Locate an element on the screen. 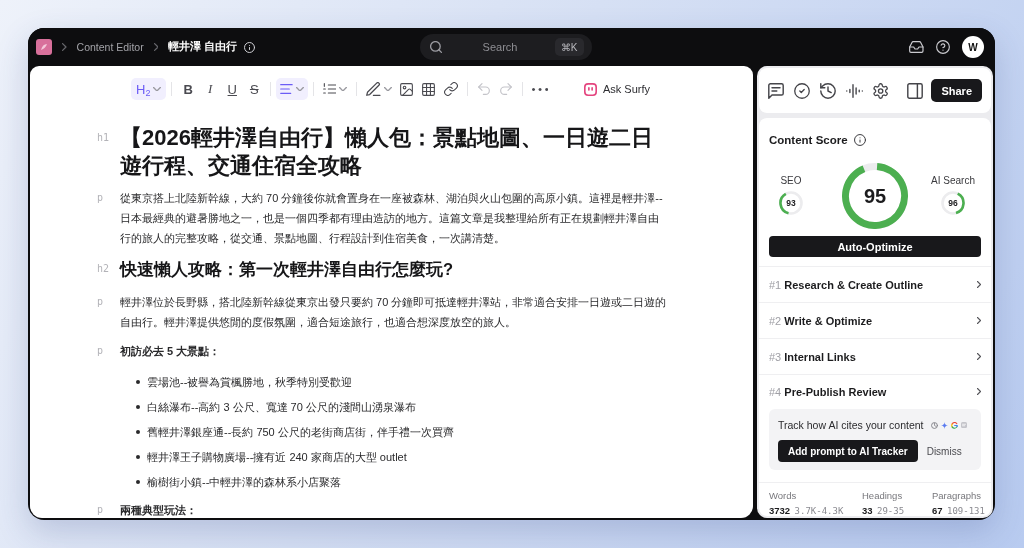 The width and height of the screenshot is (1024, 548). settings-icon is located at coordinates (881, 90).